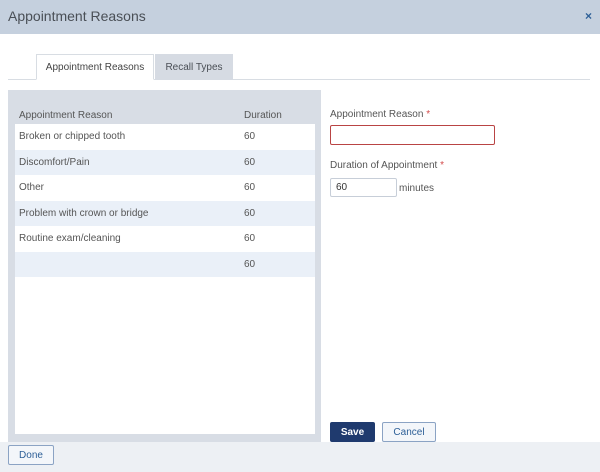  Describe the element at coordinates (54, 162) in the screenshot. I see `row-reason: Discomfort/Pain` at that location.